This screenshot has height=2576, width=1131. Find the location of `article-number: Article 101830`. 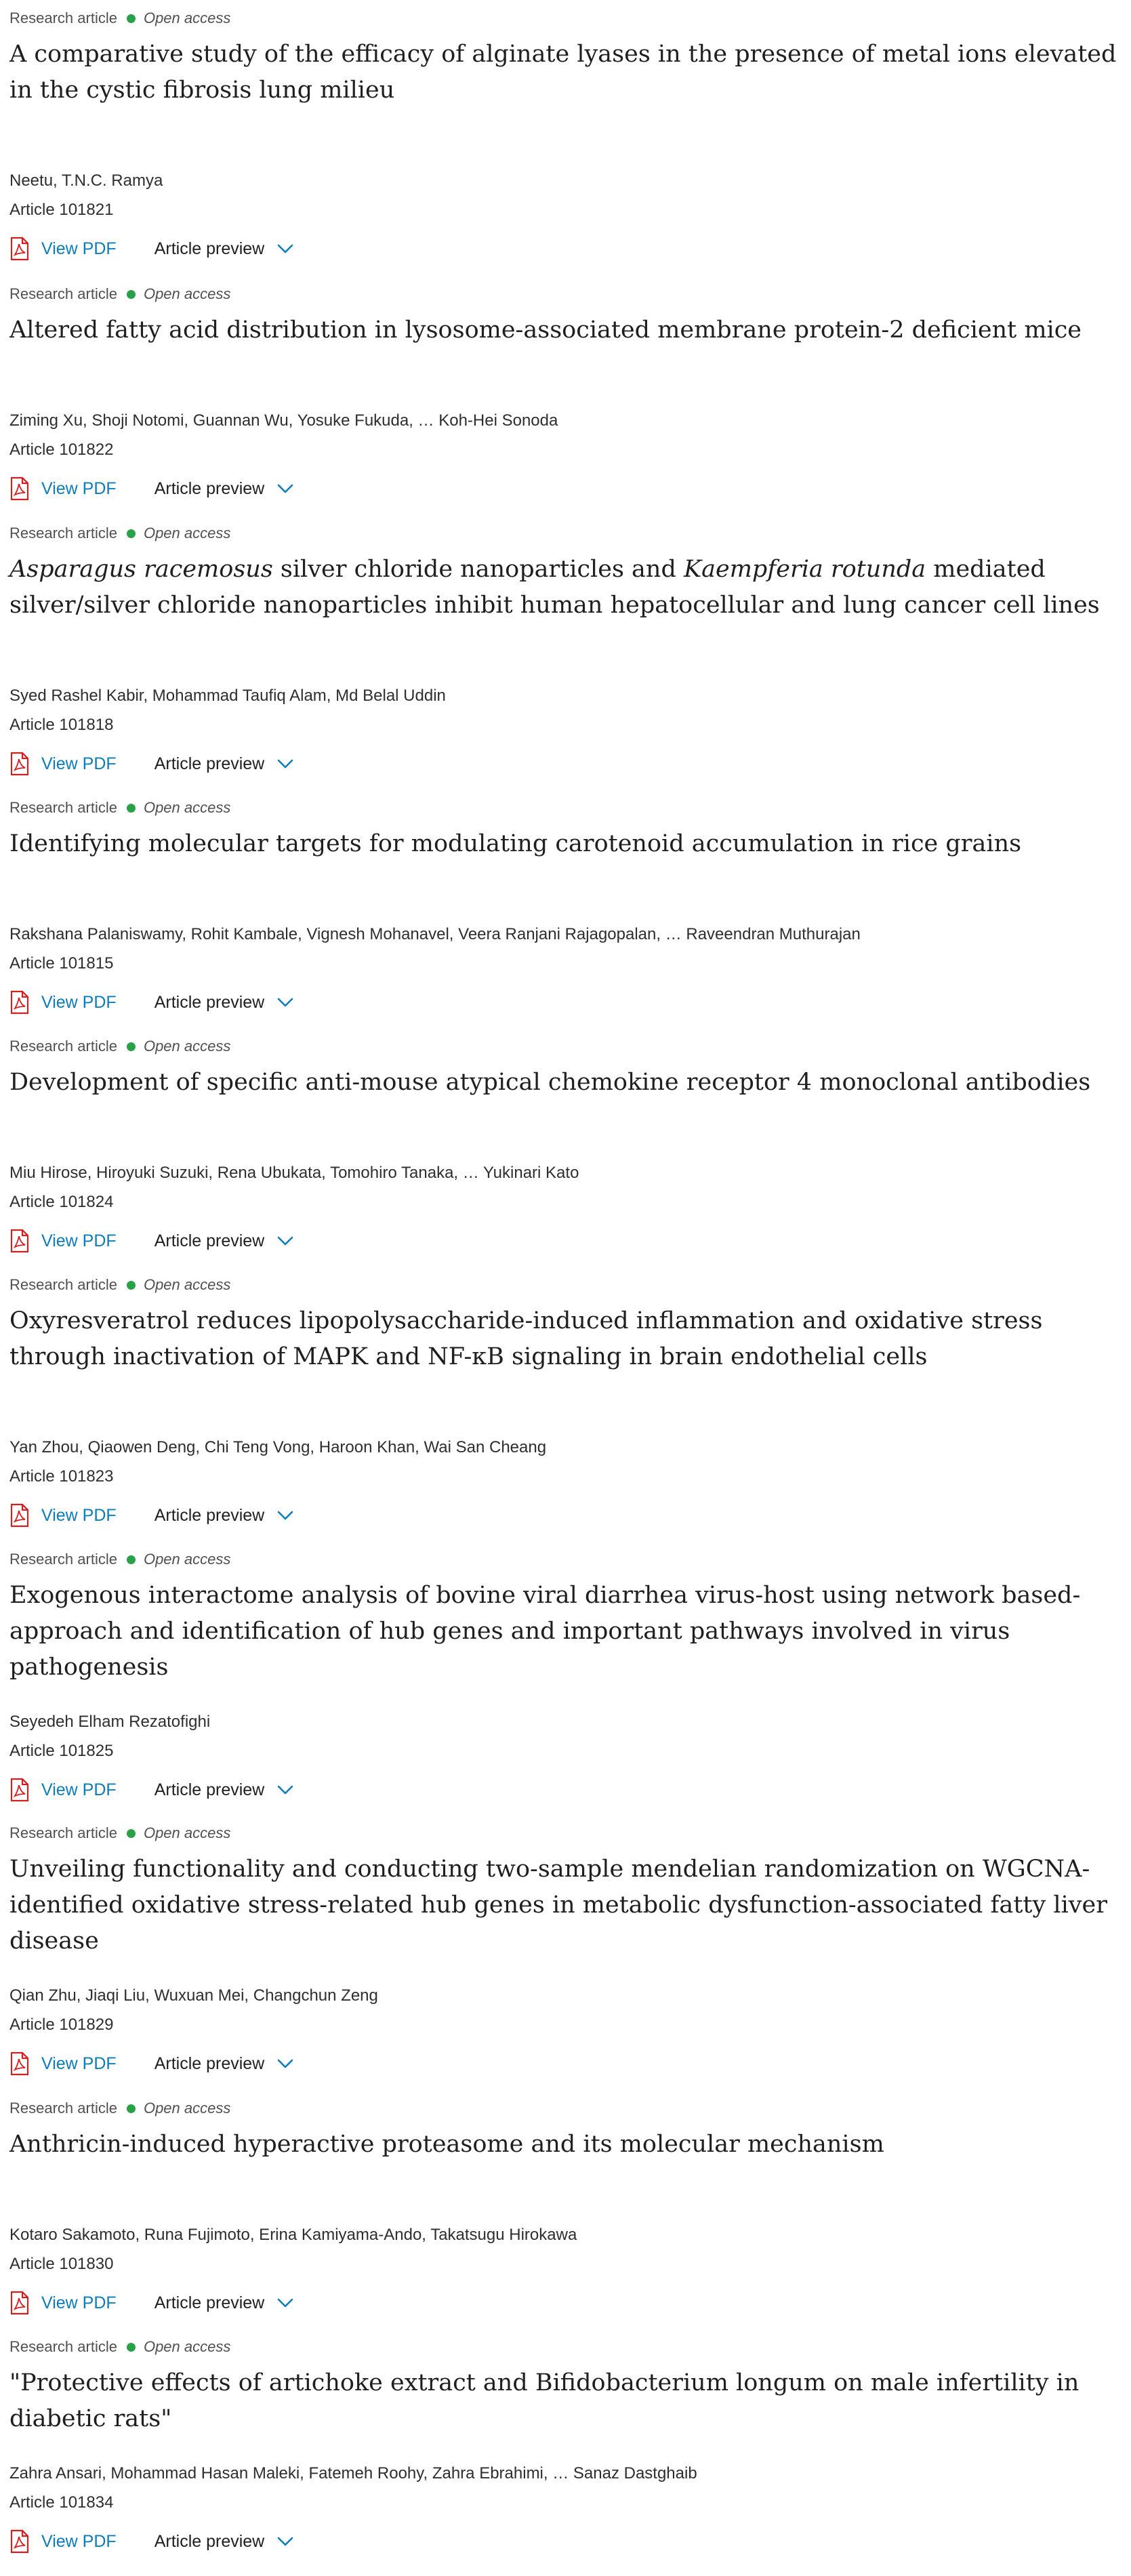

article-number: Article 101830 is located at coordinates (61, 2264).